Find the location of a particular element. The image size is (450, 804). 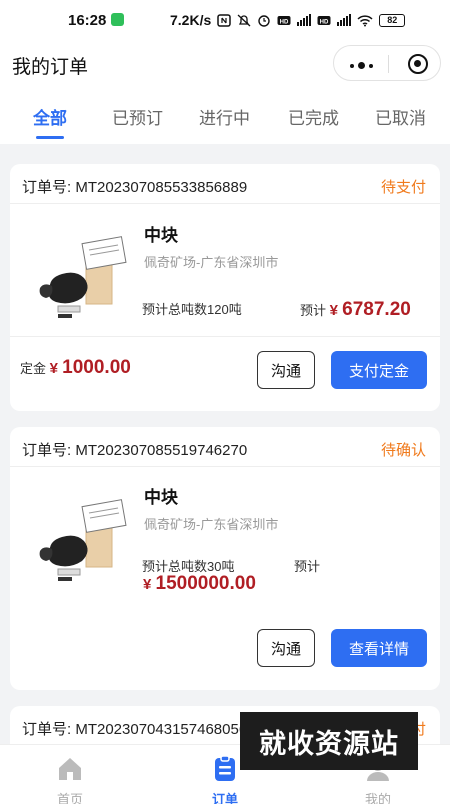

order-icon is located at coordinates (225, 768).